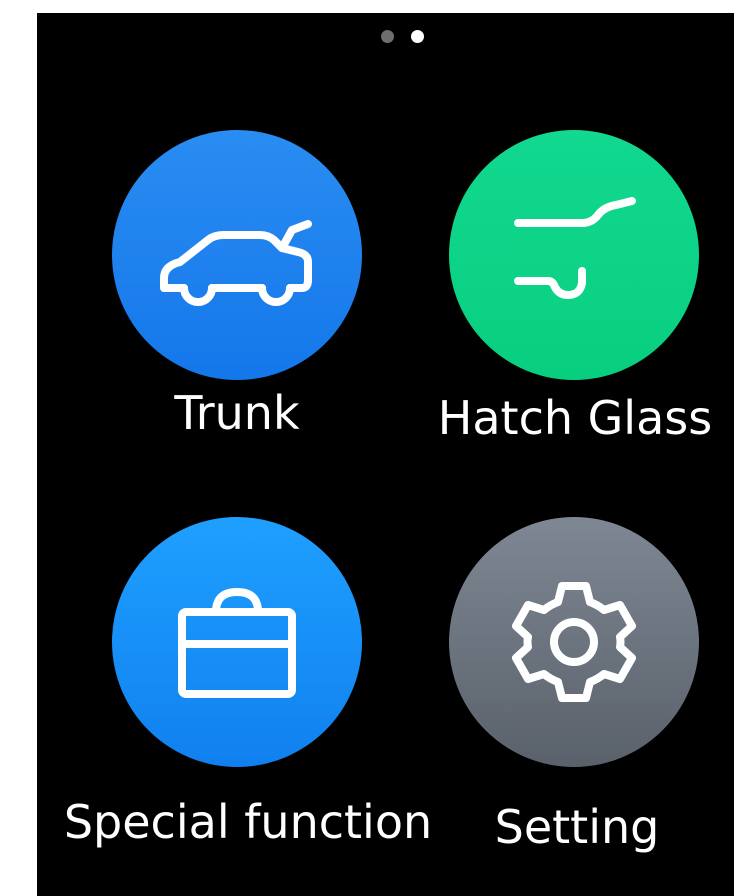 This screenshot has width=734, height=896. I want to click on hatch-glass-icon, so click(574, 255).